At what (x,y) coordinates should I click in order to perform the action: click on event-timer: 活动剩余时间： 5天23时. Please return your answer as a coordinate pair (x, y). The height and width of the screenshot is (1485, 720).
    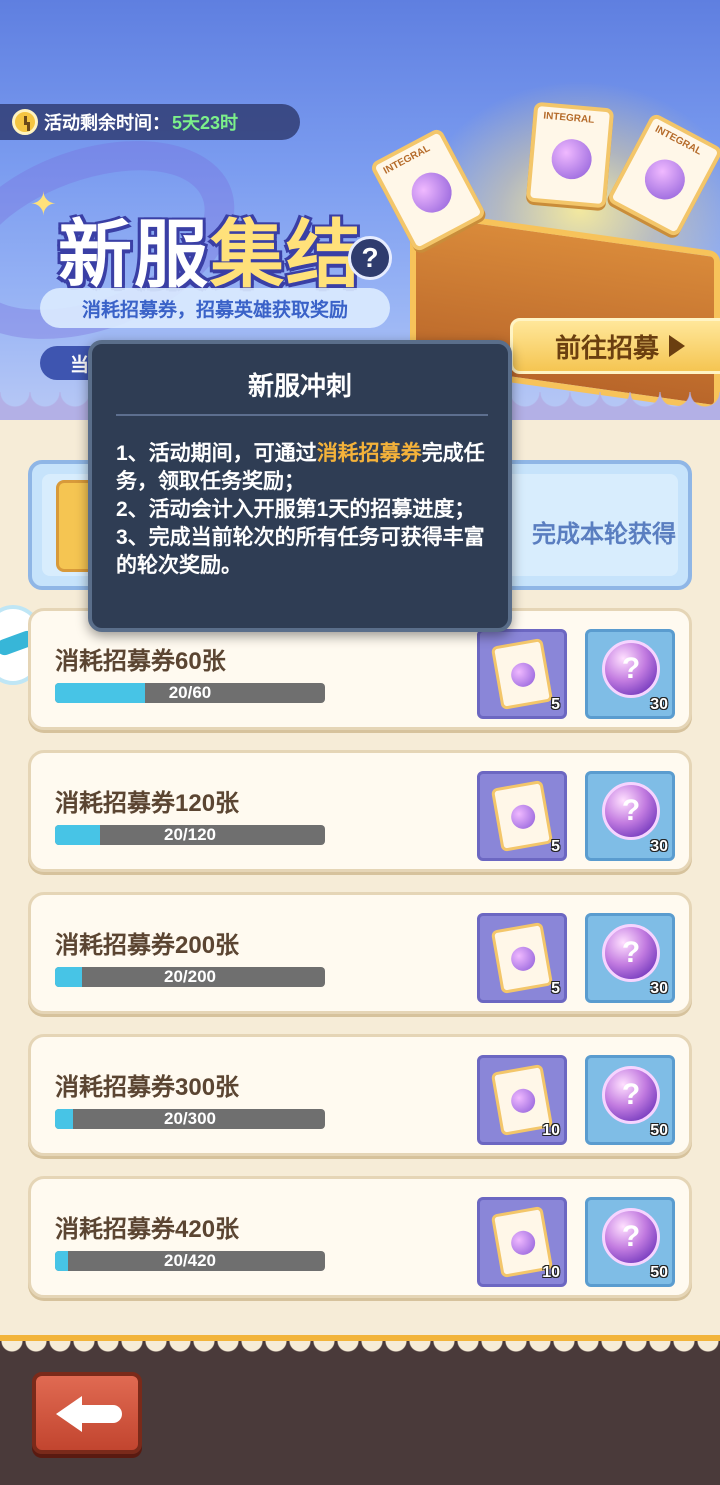
    Looking at the image, I should click on (150, 122).